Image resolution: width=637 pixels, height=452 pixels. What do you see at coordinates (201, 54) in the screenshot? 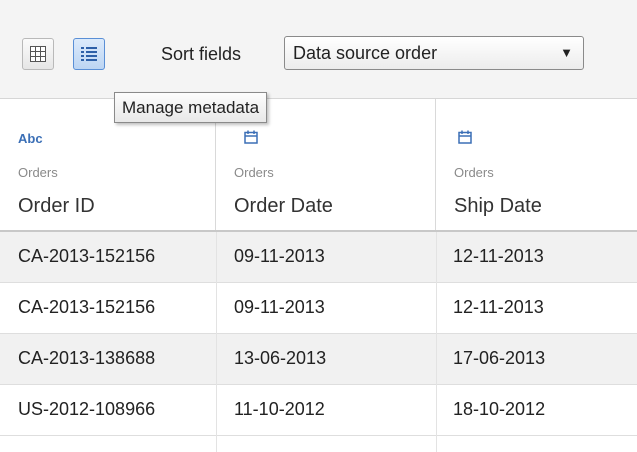
I see `sort-fields-label: Sort fields` at bounding box center [201, 54].